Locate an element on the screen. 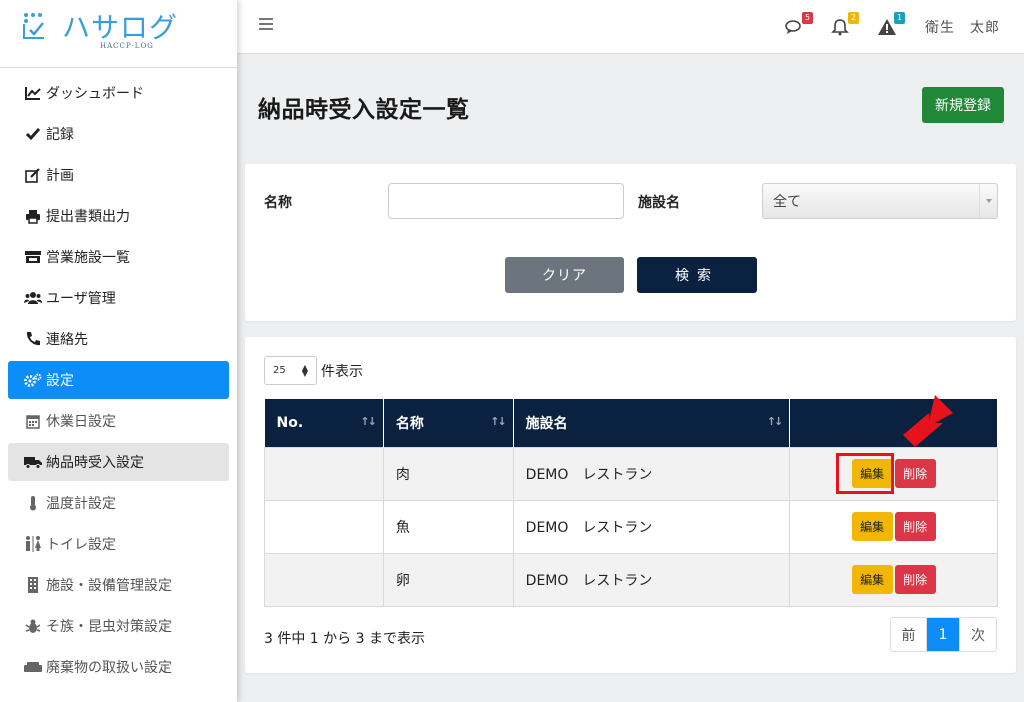 This screenshot has width=1024, height=702. menu-toggle-icon is located at coordinates (266, 25).